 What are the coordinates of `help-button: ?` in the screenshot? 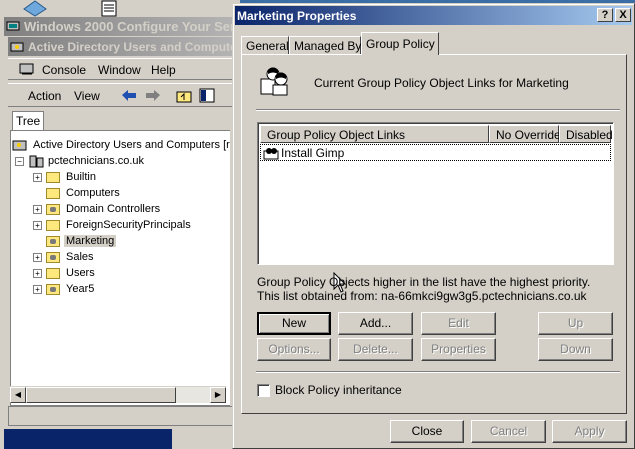 It's located at (605, 15).